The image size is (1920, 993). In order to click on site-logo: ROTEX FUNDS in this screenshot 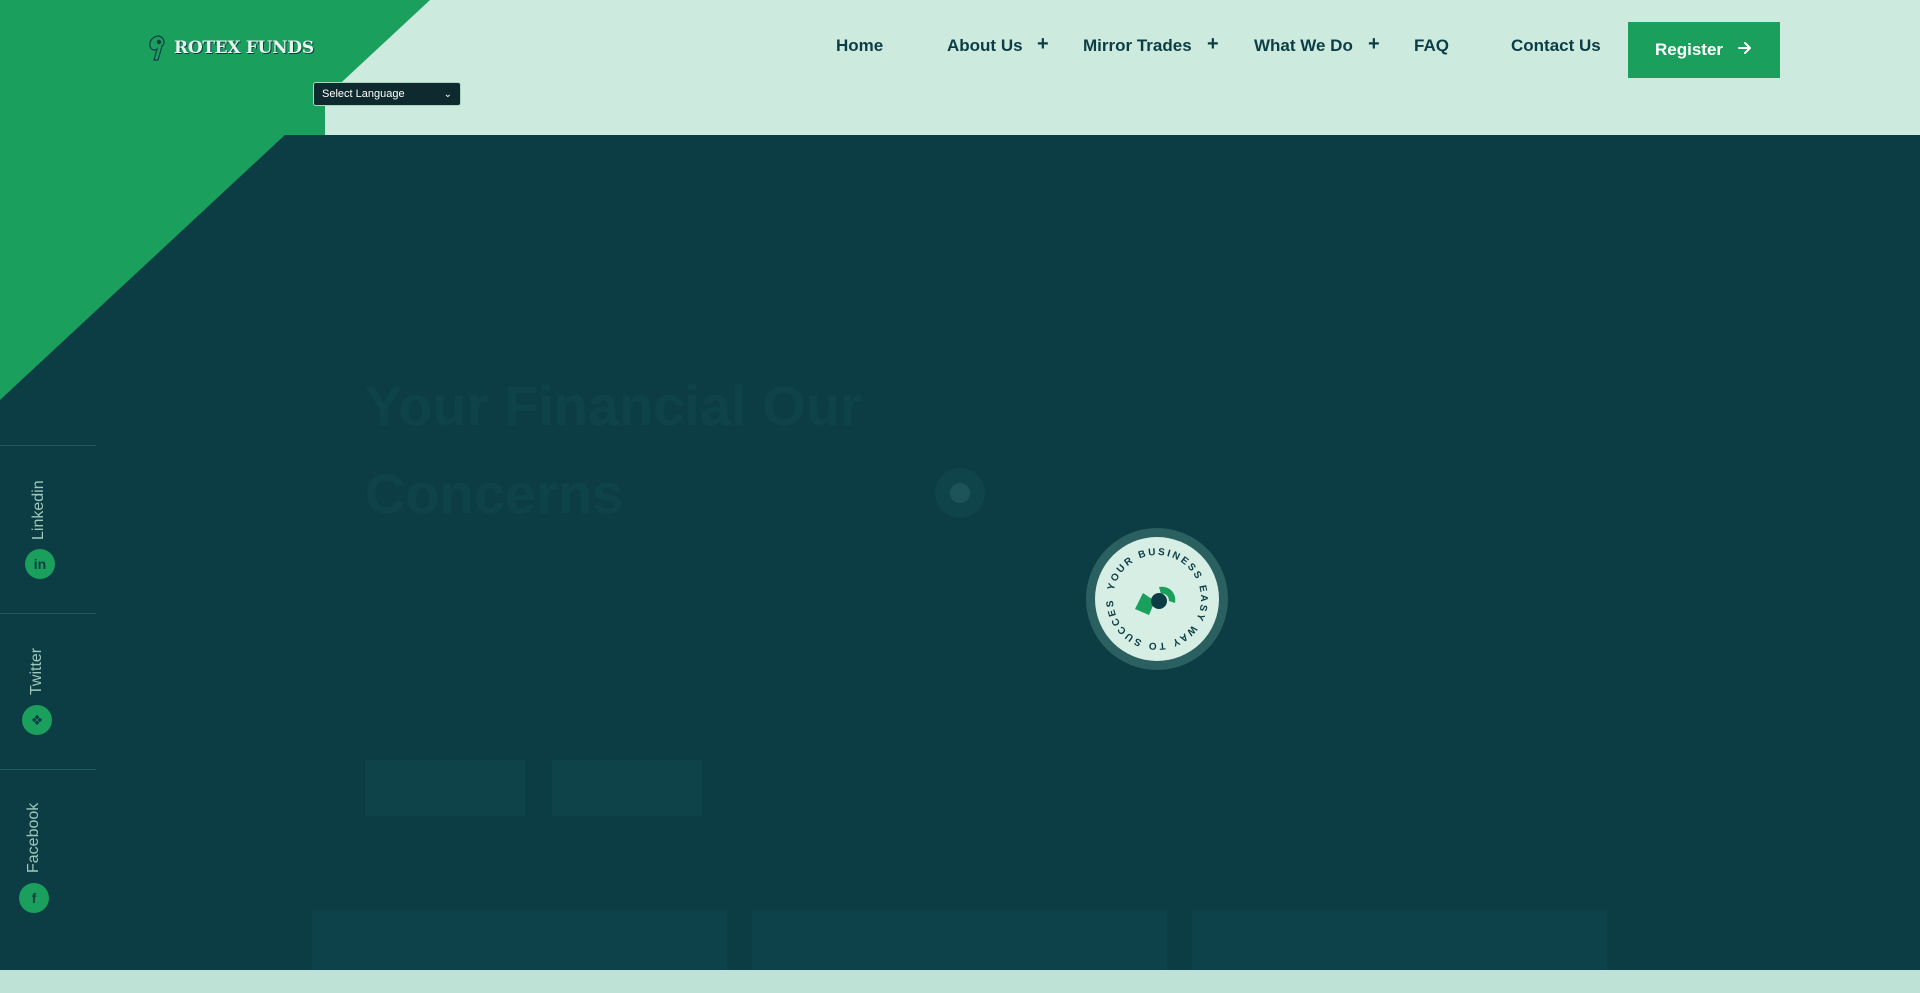, I will do `click(229, 48)`.